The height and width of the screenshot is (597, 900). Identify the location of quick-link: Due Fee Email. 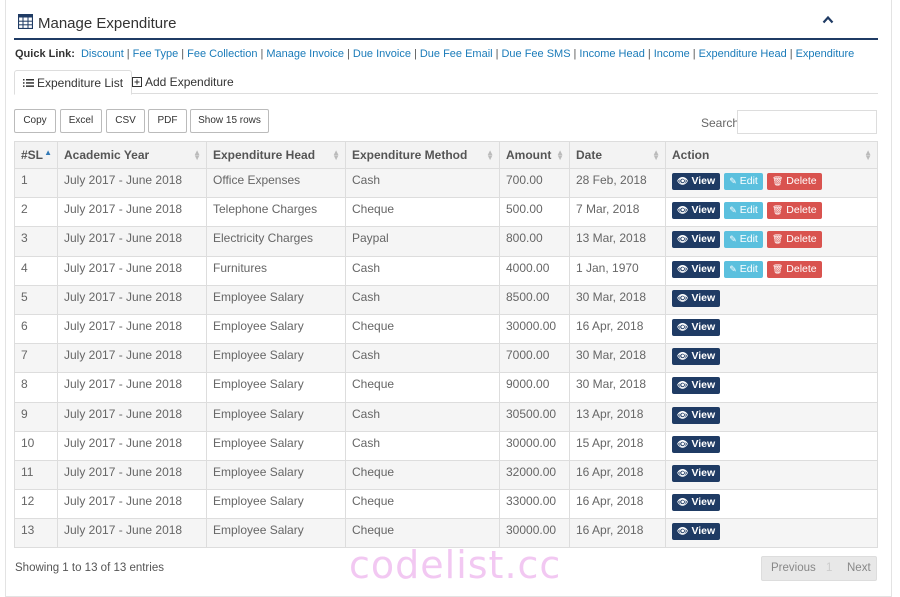
(456, 54).